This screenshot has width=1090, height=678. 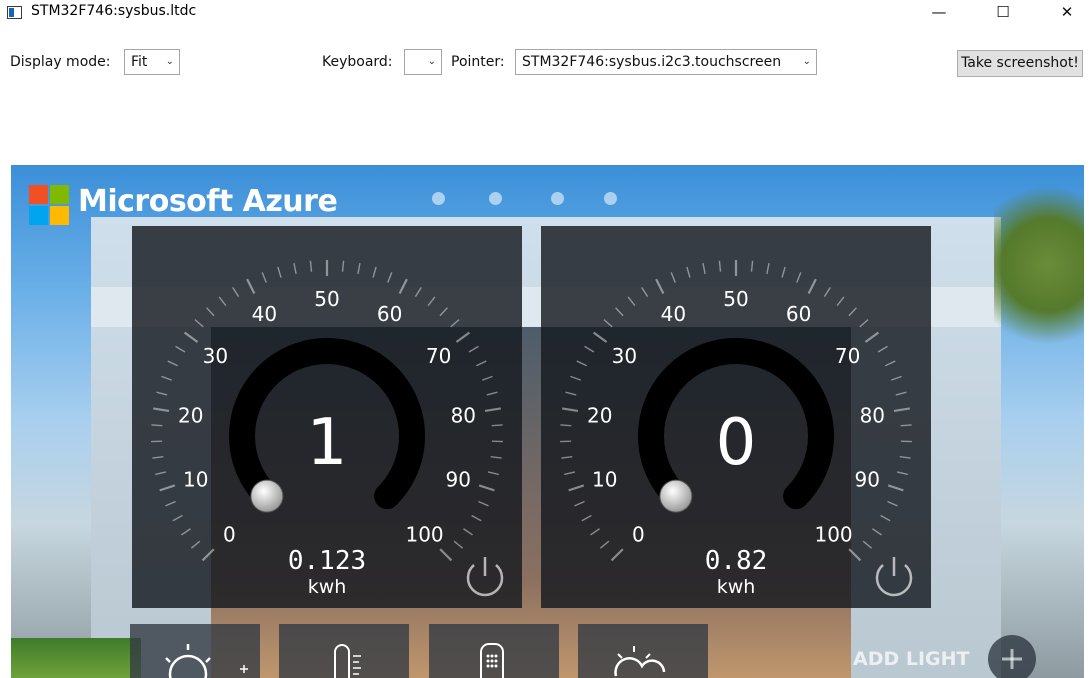 I want to click on window-title: STM32F746:sysbus.ltdc, so click(x=114, y=11).